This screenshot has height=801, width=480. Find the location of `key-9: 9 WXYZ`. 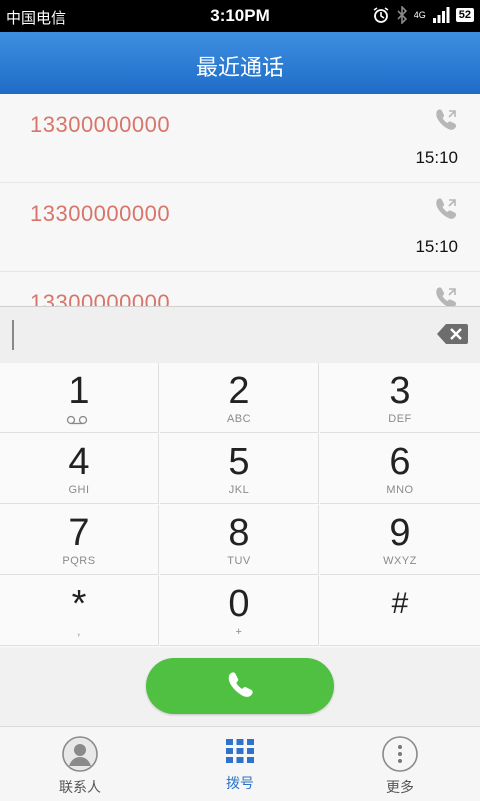

key-9: 9 WXYZ is located at coordinates (400, 540).